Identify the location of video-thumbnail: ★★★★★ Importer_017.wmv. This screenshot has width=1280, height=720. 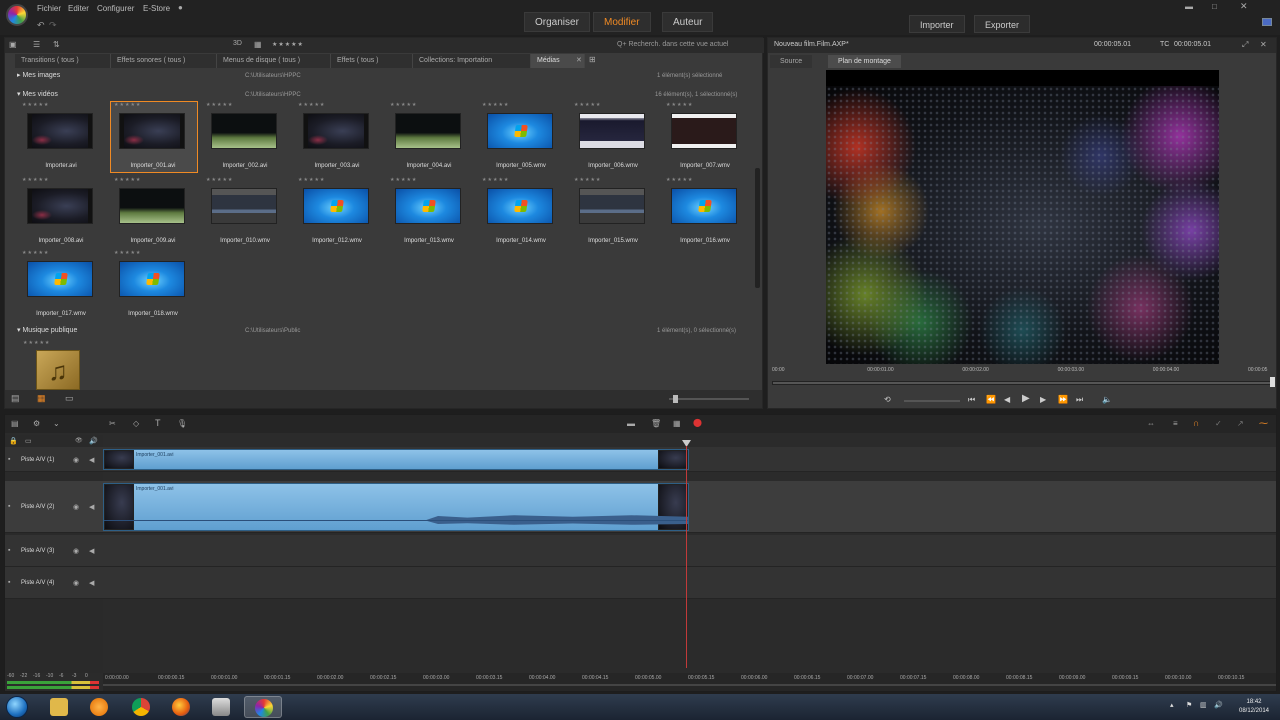
(62, 285).